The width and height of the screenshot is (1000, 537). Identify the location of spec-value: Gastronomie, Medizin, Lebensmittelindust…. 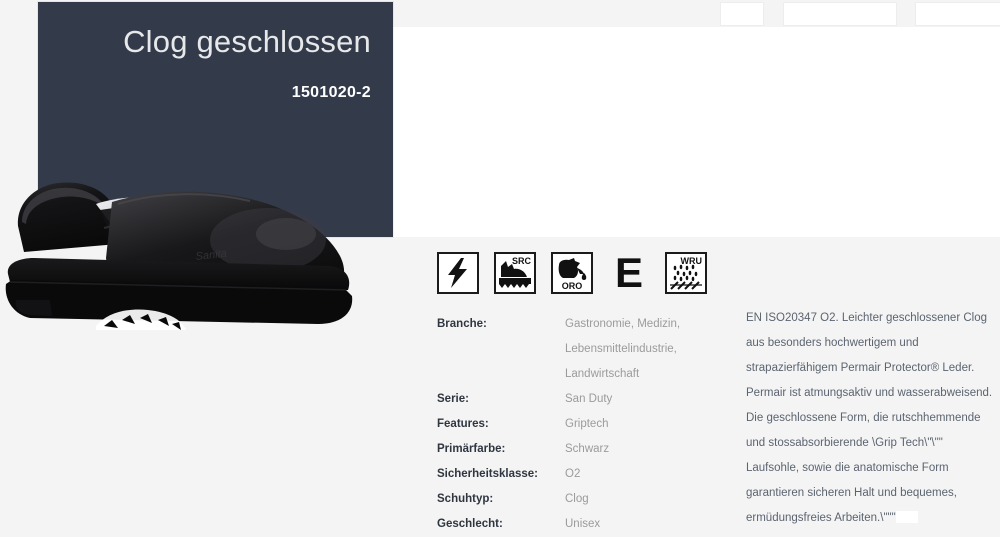
(622, 349).